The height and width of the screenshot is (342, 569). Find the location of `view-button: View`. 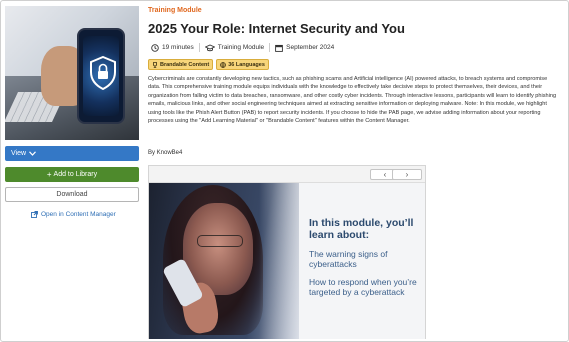

view-button: View is located at coordinates (72, 153).